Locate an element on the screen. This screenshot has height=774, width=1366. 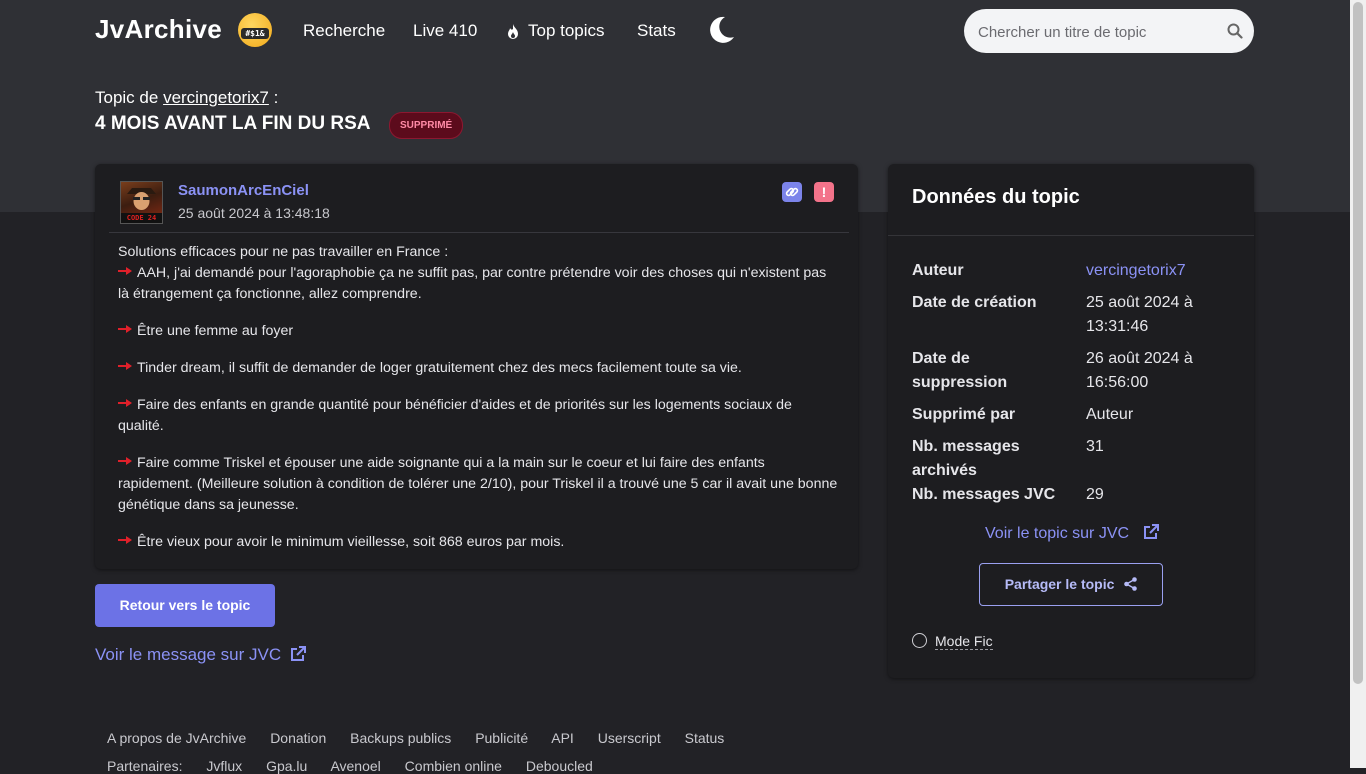
topic-suffix: : is located at coordinates (276, 97).